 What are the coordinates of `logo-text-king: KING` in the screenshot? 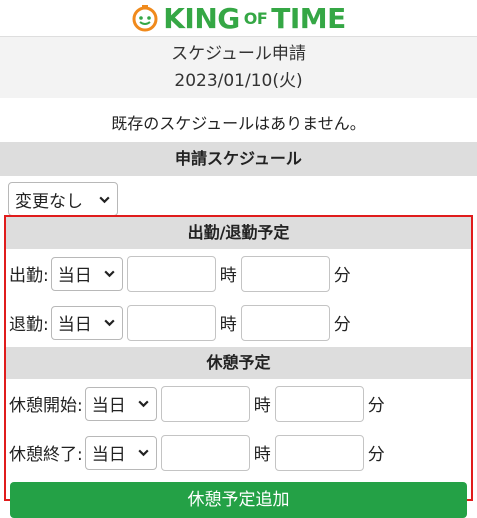 It's located at (201, 18).